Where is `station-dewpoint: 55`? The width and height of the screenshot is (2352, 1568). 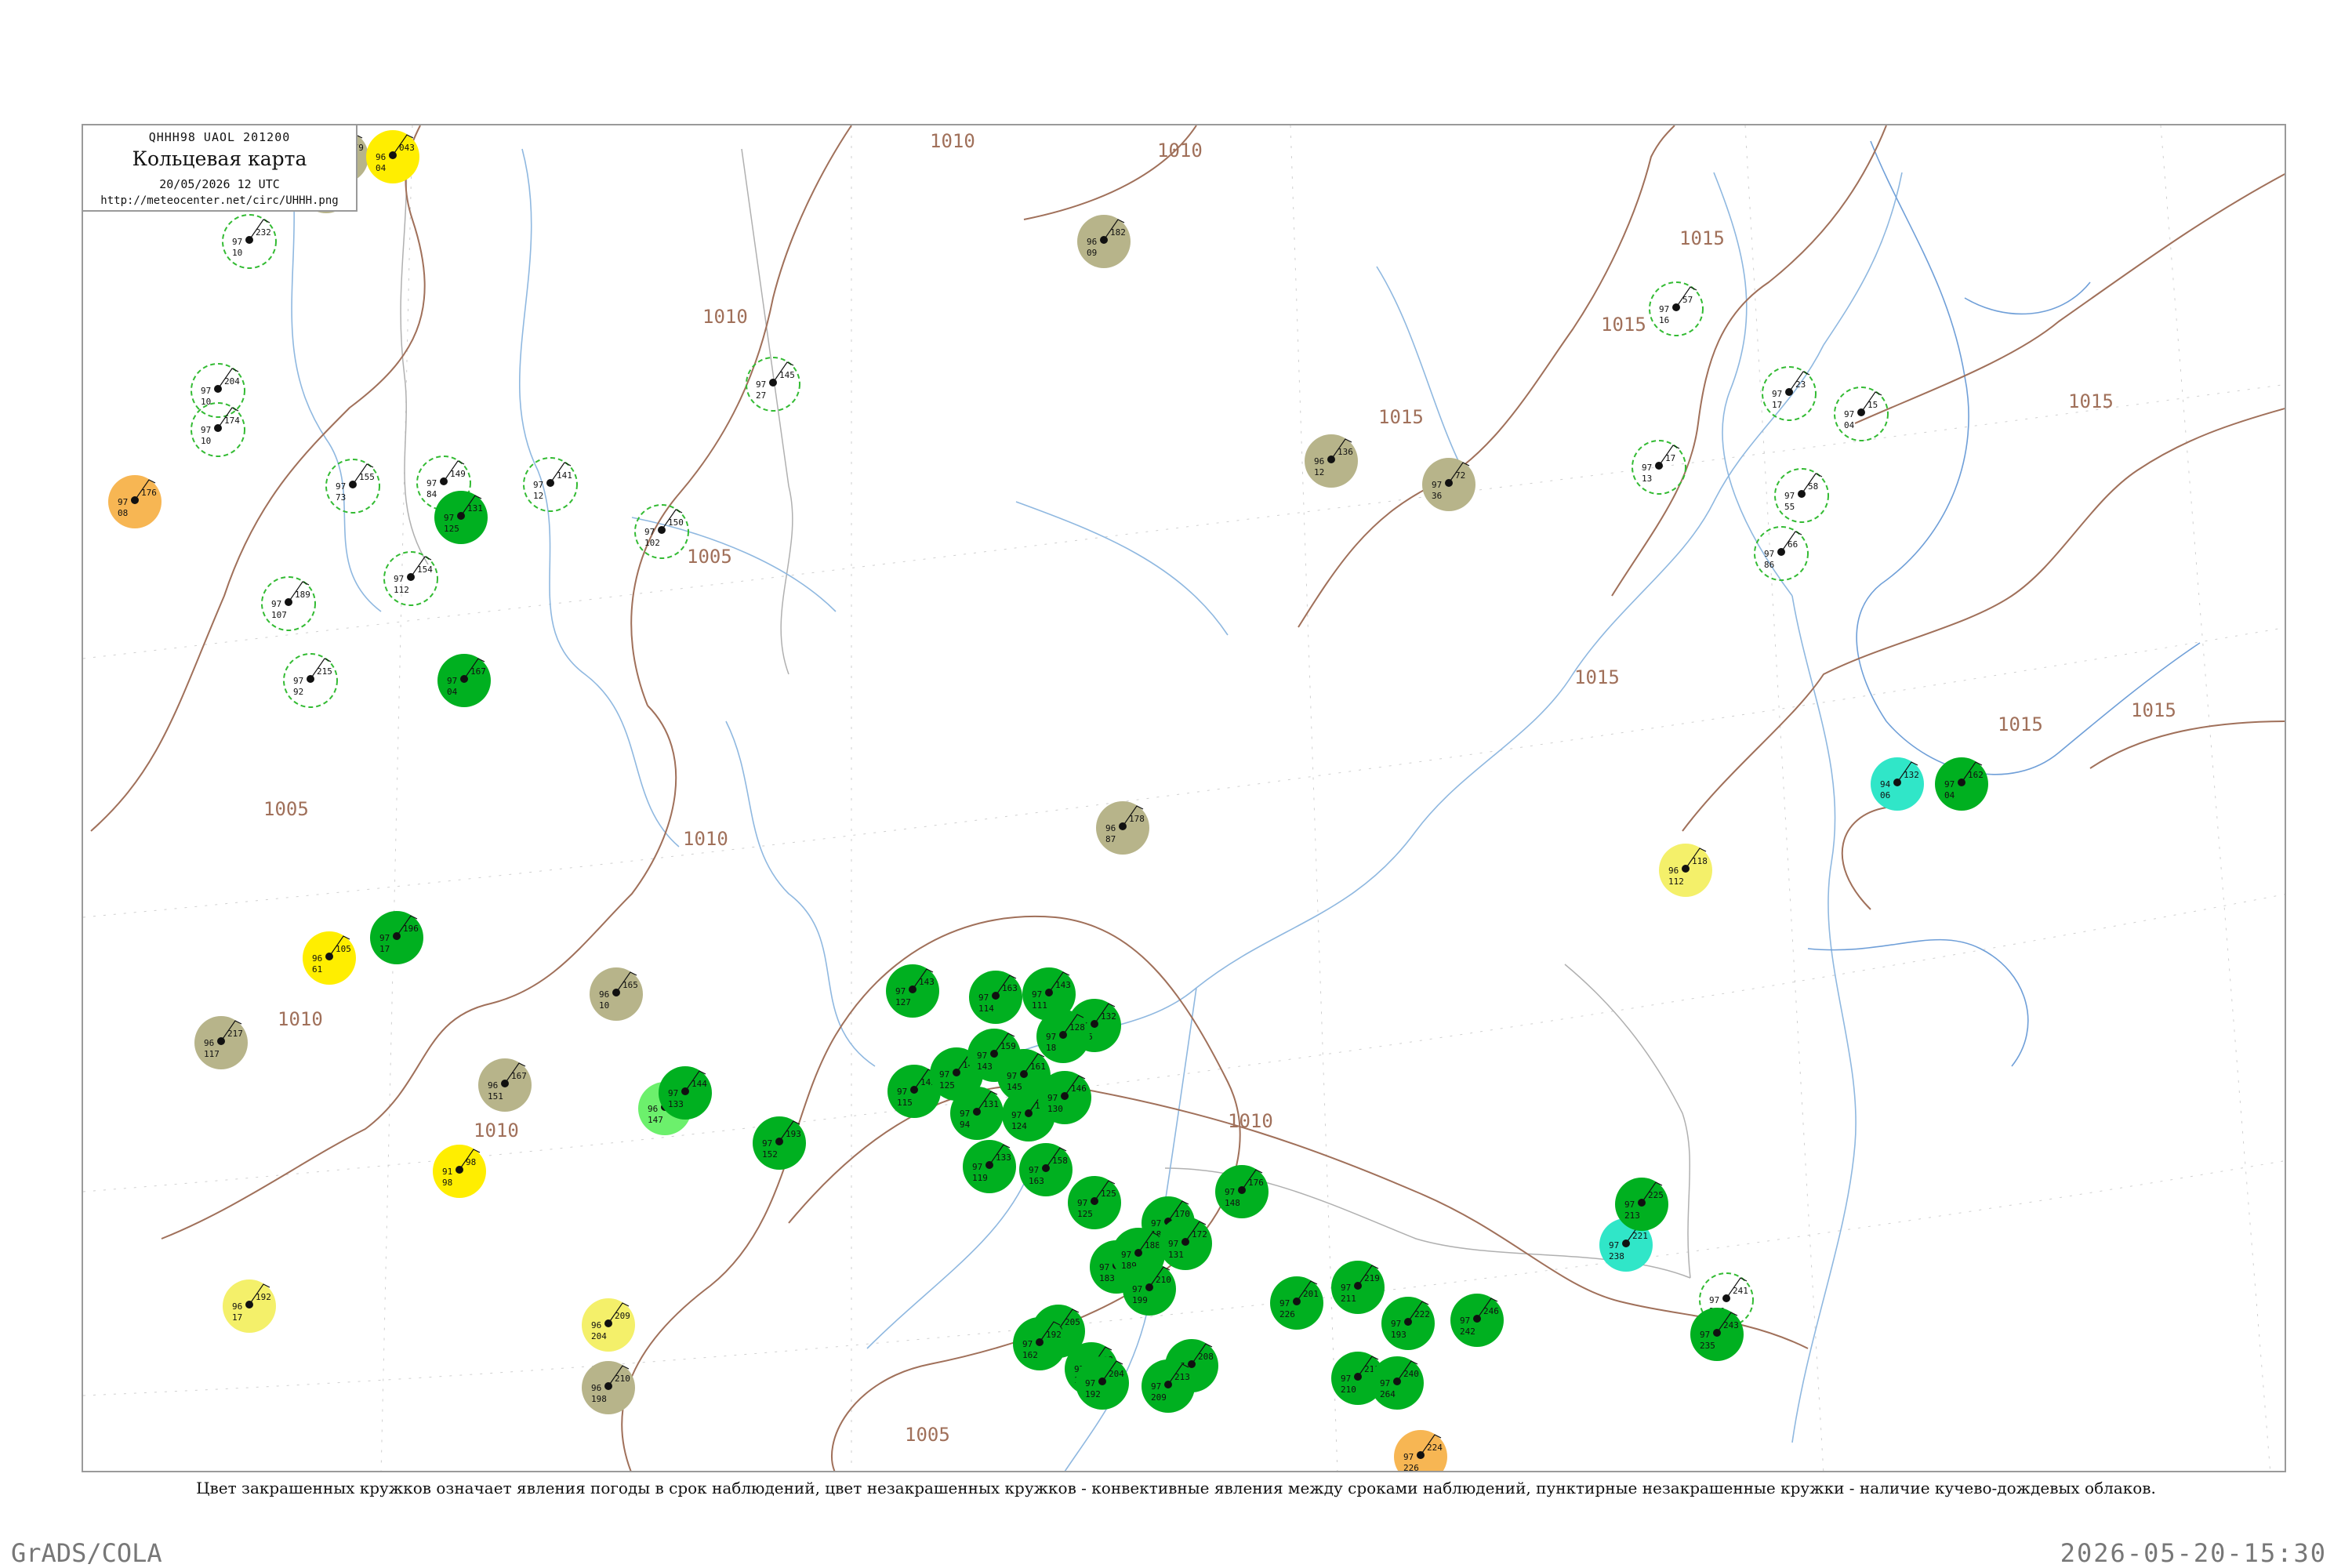
station-dewpoint: 55 is located at coordinates (1789, 507).